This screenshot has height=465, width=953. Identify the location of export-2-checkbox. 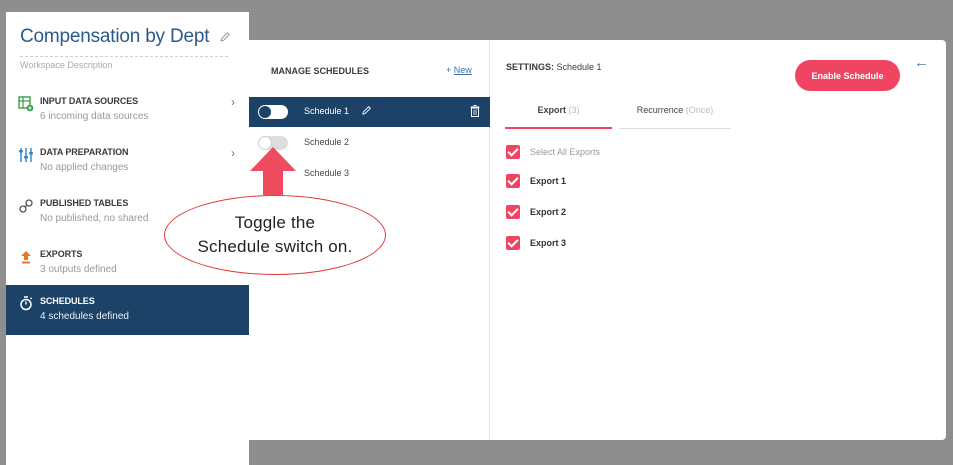
(513, 212).